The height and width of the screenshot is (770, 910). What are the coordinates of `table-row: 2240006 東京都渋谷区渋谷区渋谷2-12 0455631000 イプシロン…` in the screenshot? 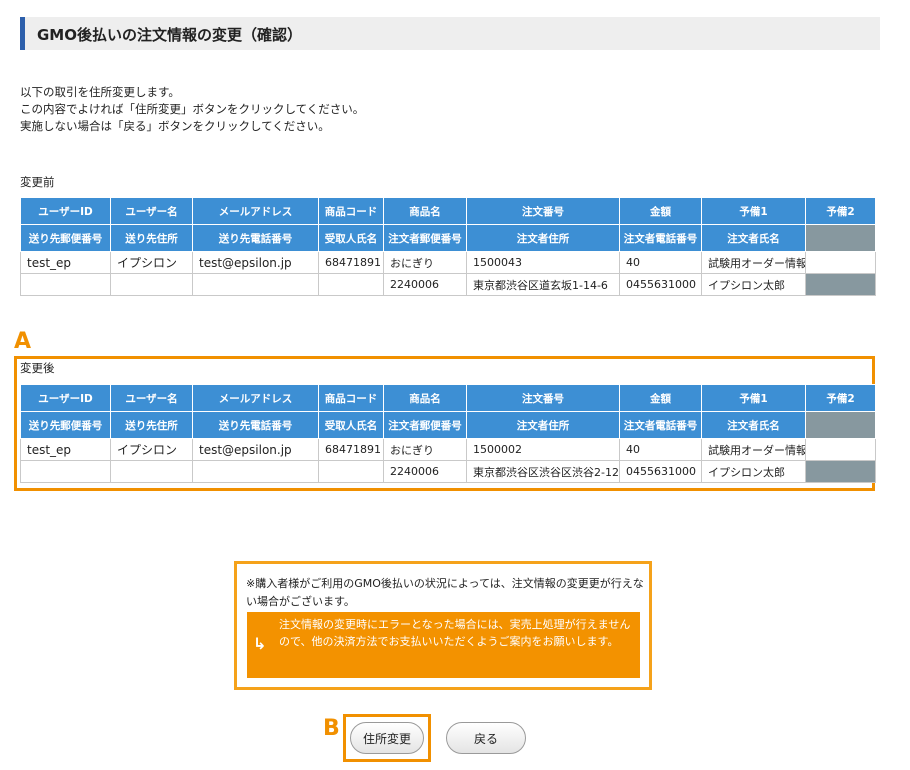 It's located at (448, 471).